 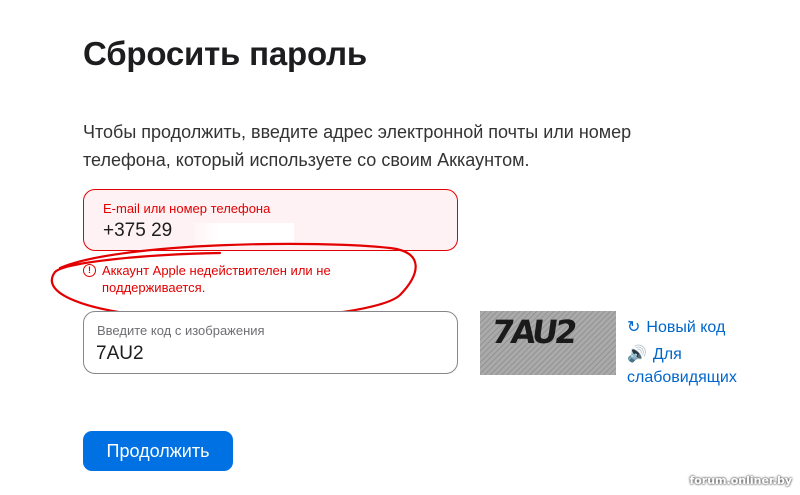 What do you see at coordinates (533, 332) in the screenshot?
I see `captcha-image-text: 7AU2` at bounding box center [533, 332].